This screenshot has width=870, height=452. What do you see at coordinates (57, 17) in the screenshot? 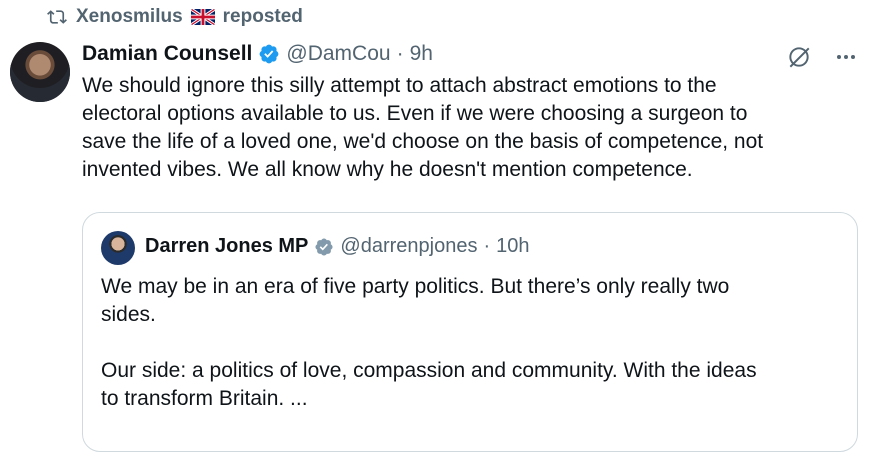
I see `repost-icon` at bounding box center [57, 17].